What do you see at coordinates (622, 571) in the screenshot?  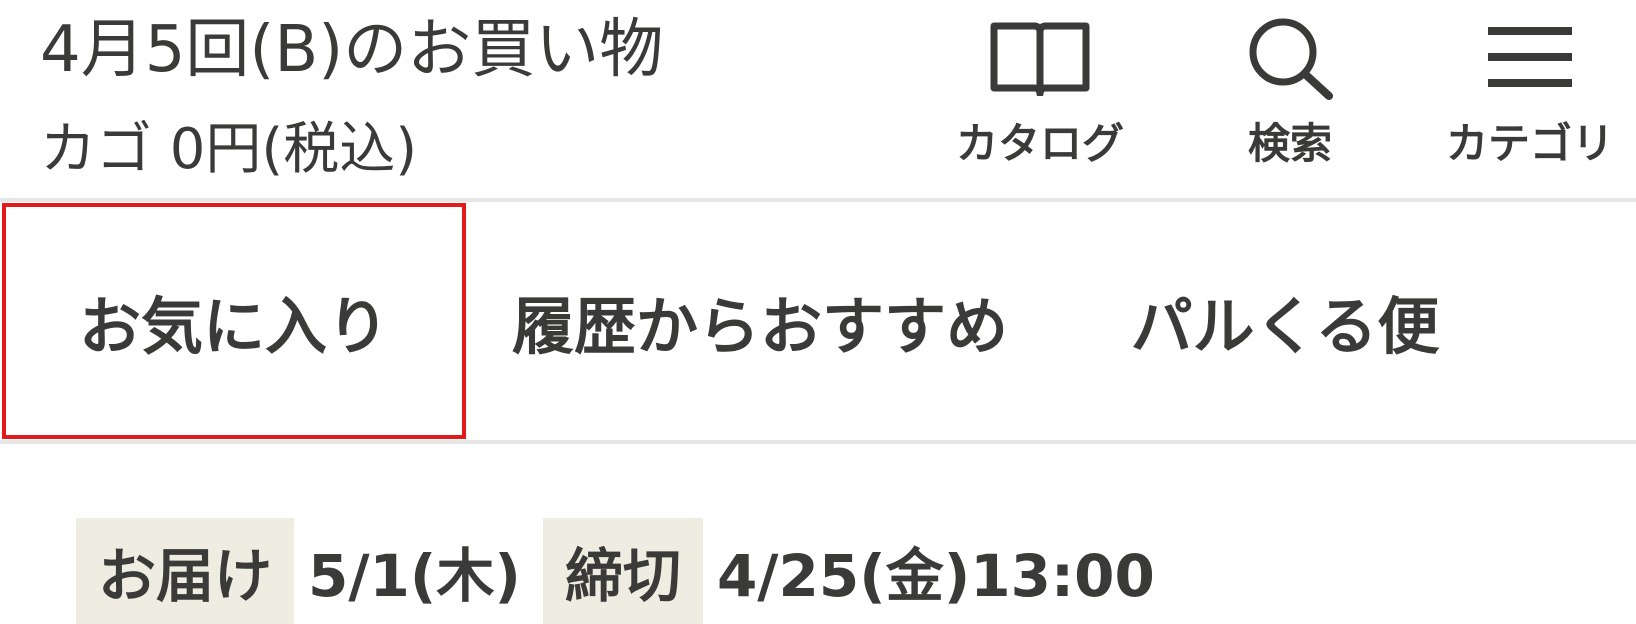 I see `deadline-tag: 締切` at bounding box center [622, 571].